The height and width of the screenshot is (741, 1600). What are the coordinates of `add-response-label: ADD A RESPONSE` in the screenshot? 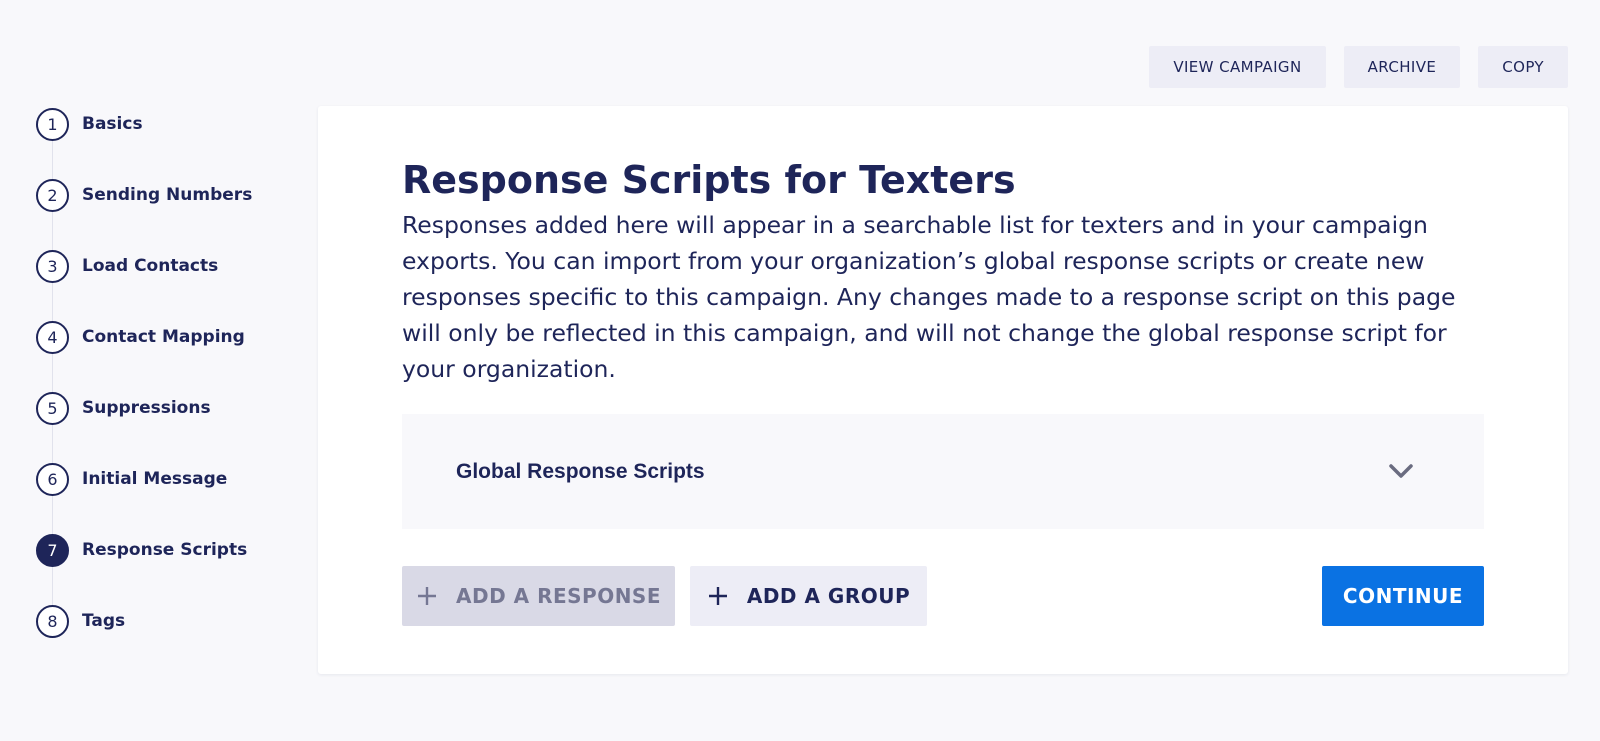 It's located at (558, 596).